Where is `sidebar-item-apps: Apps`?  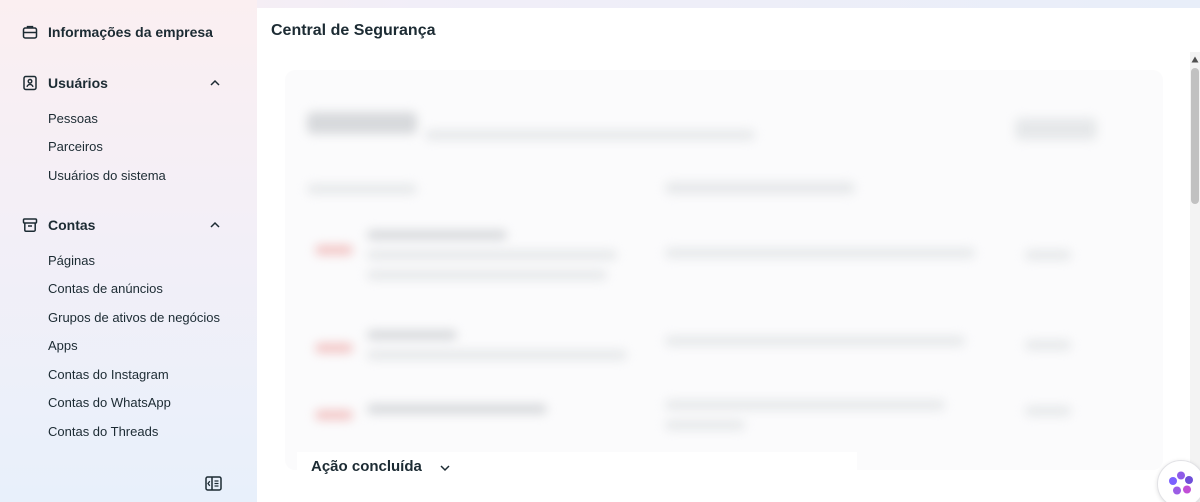
sidebar-item-apps: Apps is located at coordinates (63, 346).